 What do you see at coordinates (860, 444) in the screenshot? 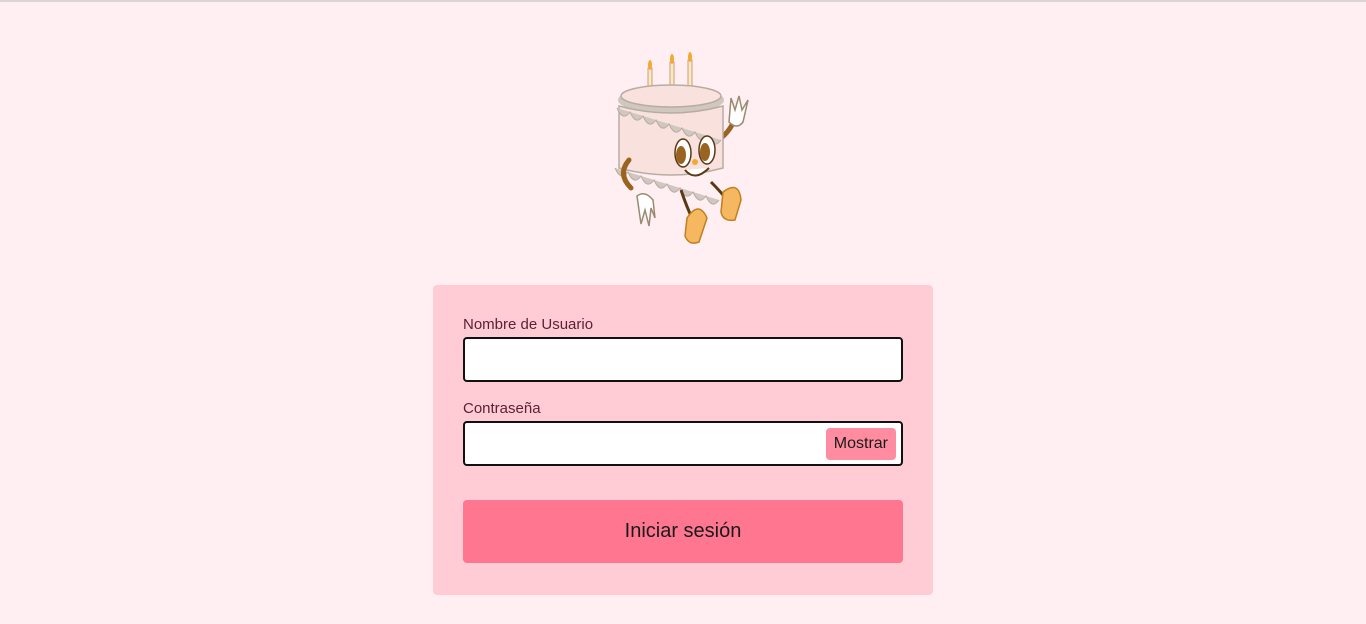
I see `show-password-button: Mostrar` at bounding box center [860, 444].